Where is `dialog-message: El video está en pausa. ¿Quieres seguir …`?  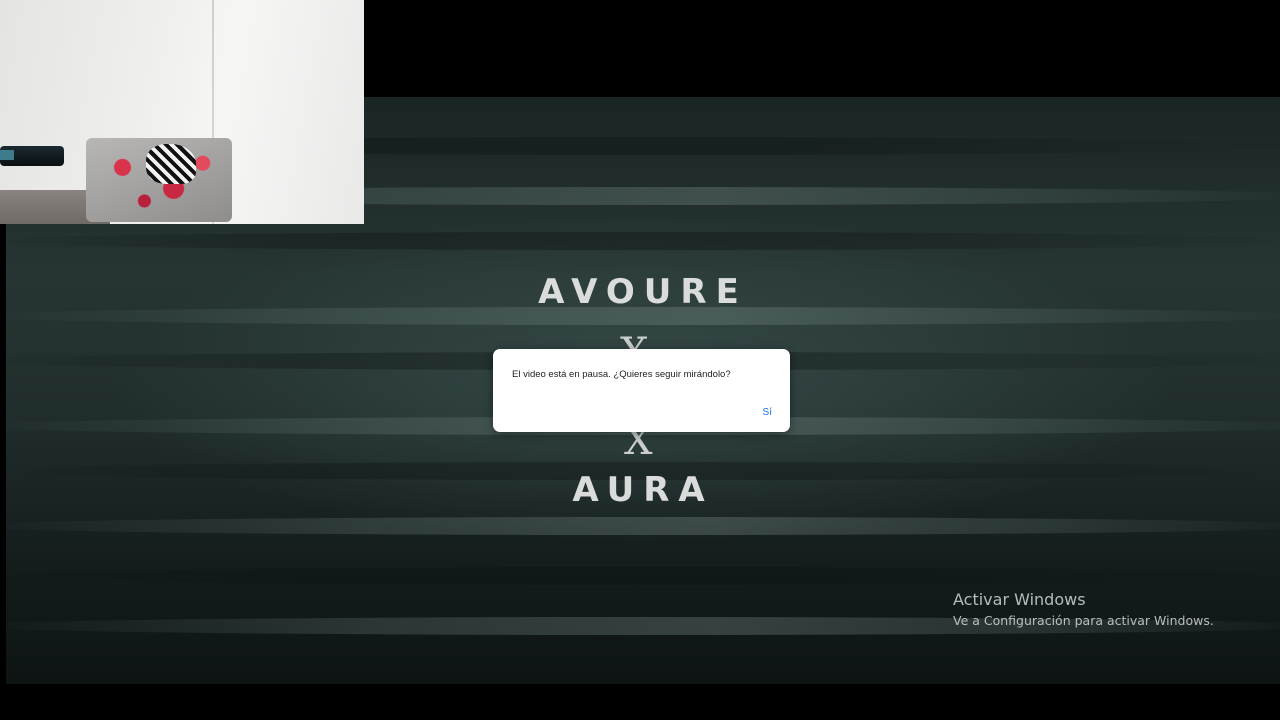 dialog-message: El video está en pausa. ¿Quieres seguir … is located at coordinates (621, 374).